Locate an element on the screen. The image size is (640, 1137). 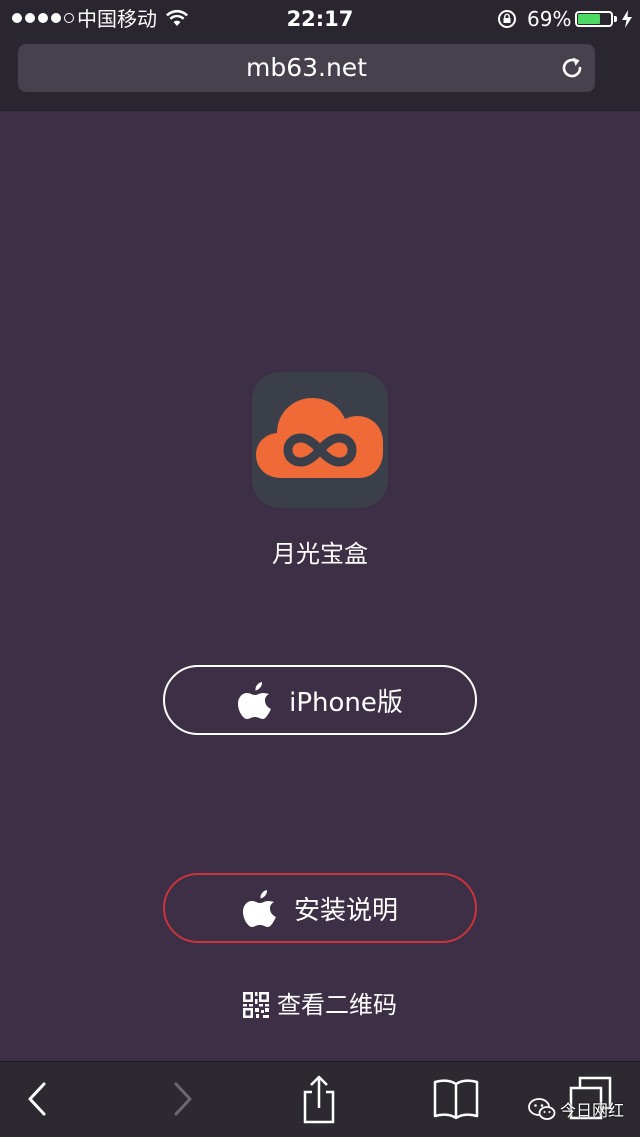
status-bar: 中国移动 22:17 69% is located at coordinates (320, 19).